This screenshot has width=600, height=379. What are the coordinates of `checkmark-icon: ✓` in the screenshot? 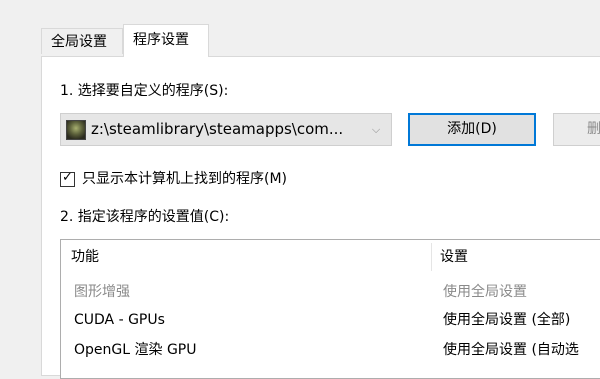 It's located at (67, 177).